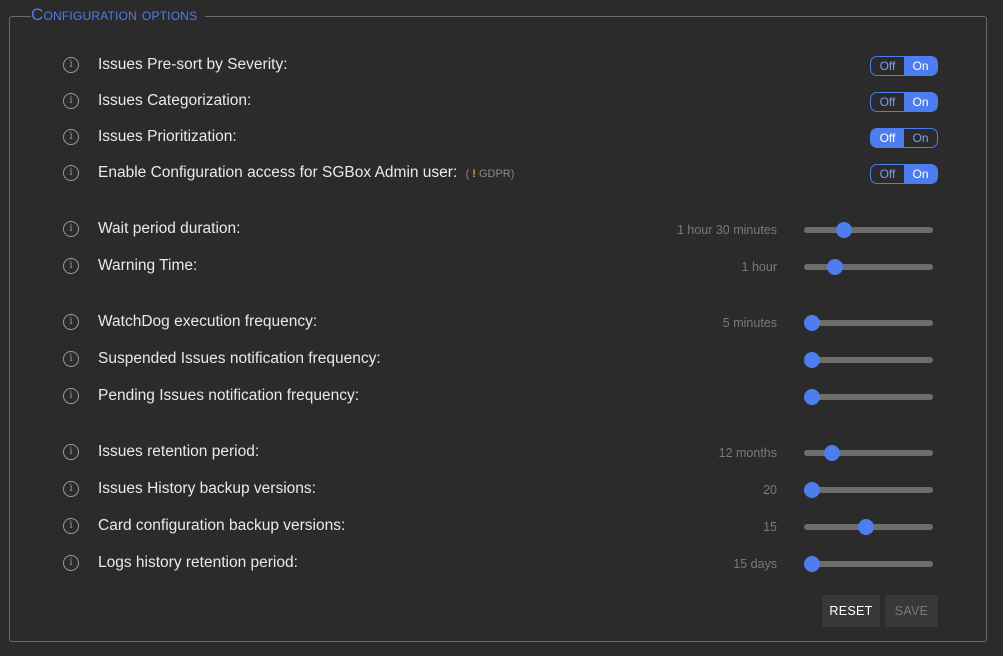 The width and height of the screenshot is (1003, 656). What do you see at coordinates (222, 525) in the screenshot?
I see `setting-label: Card configuration backup versions:` at bounding box center [222, 525].